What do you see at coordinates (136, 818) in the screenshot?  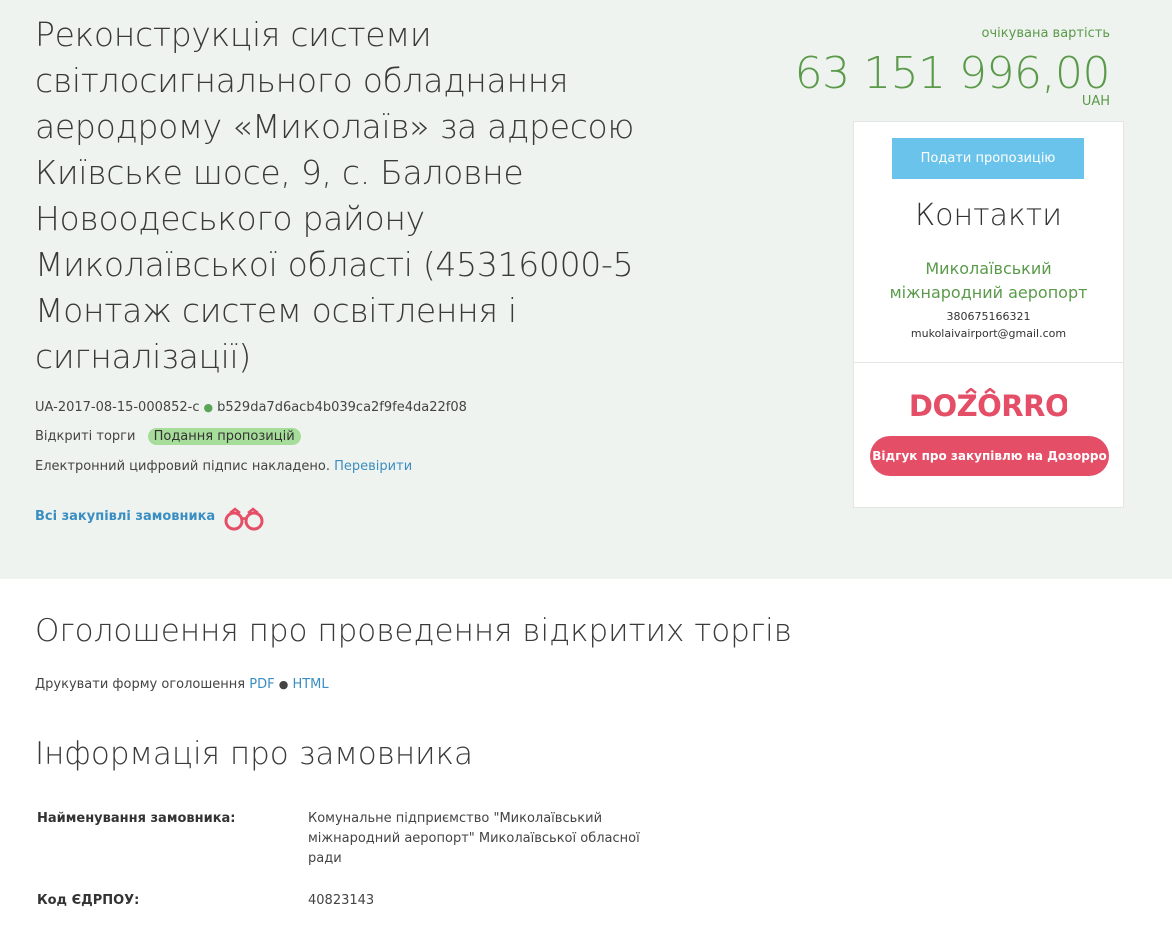 I see `customer-name-label: Найменування замовника:` at bounding box center [136, 818].